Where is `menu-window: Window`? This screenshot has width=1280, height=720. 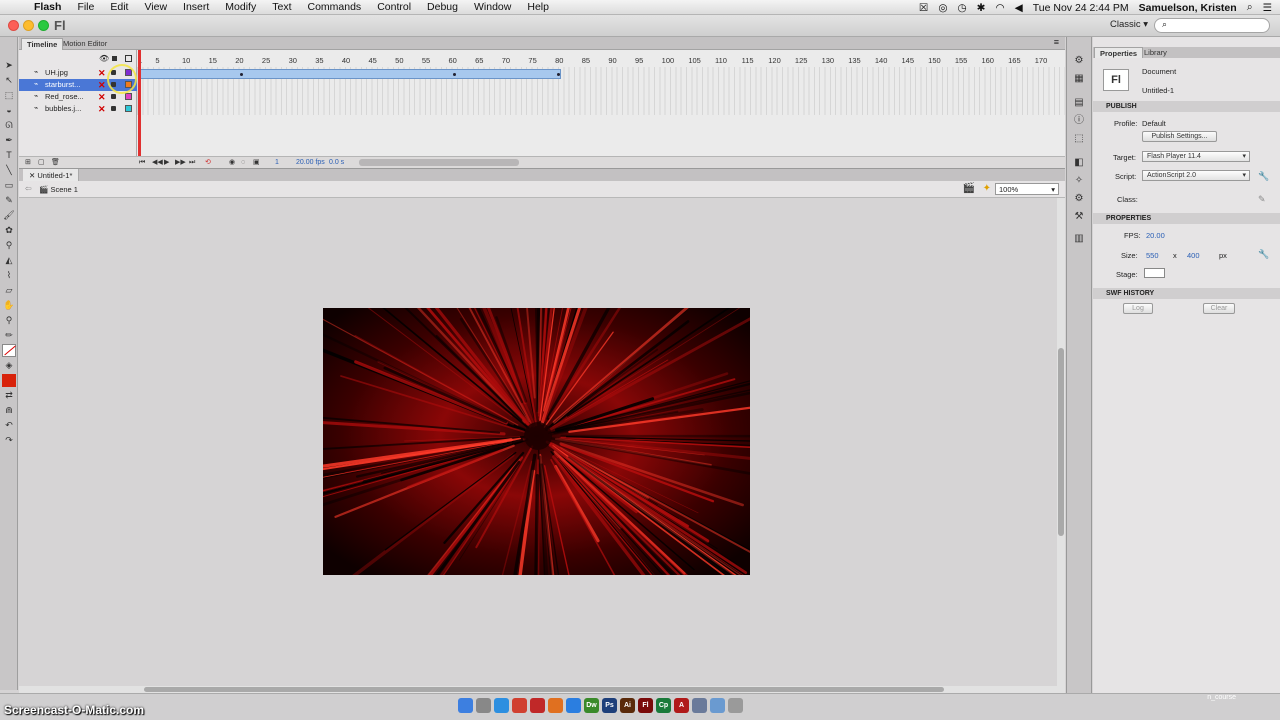 menu-window: Window is located at coordinates (492, 7).